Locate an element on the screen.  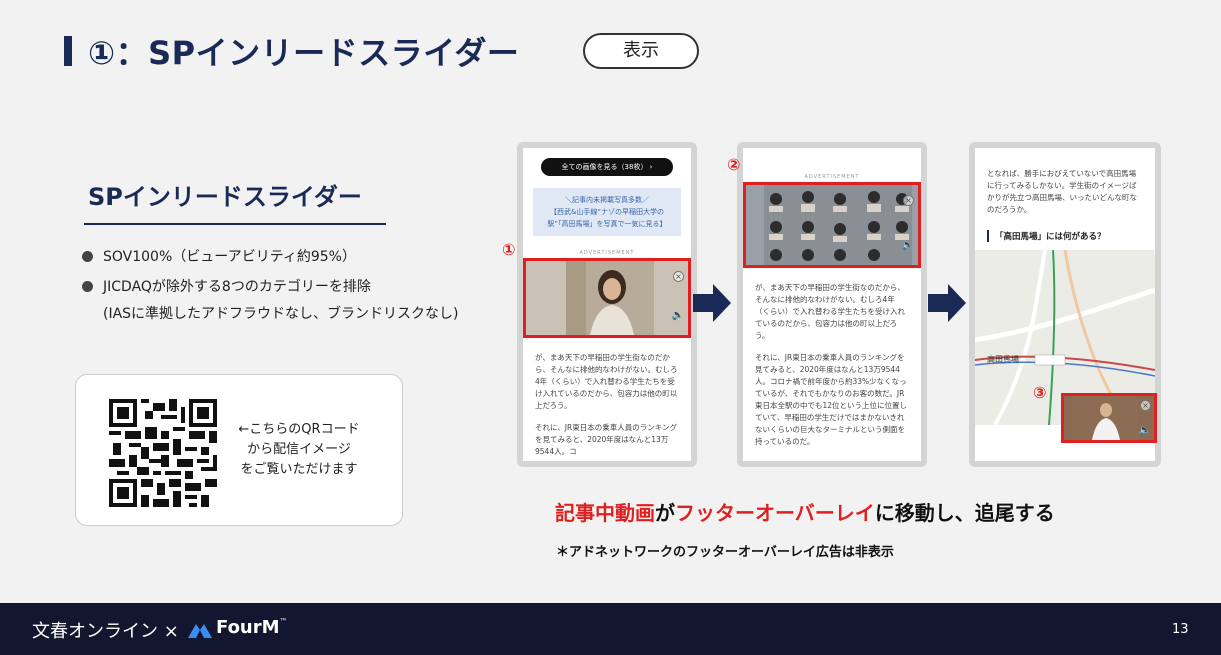
footnote: ＊アドネットワークのフッターオーバーレイ広告は非表示 is located at coordinates (725, 552).